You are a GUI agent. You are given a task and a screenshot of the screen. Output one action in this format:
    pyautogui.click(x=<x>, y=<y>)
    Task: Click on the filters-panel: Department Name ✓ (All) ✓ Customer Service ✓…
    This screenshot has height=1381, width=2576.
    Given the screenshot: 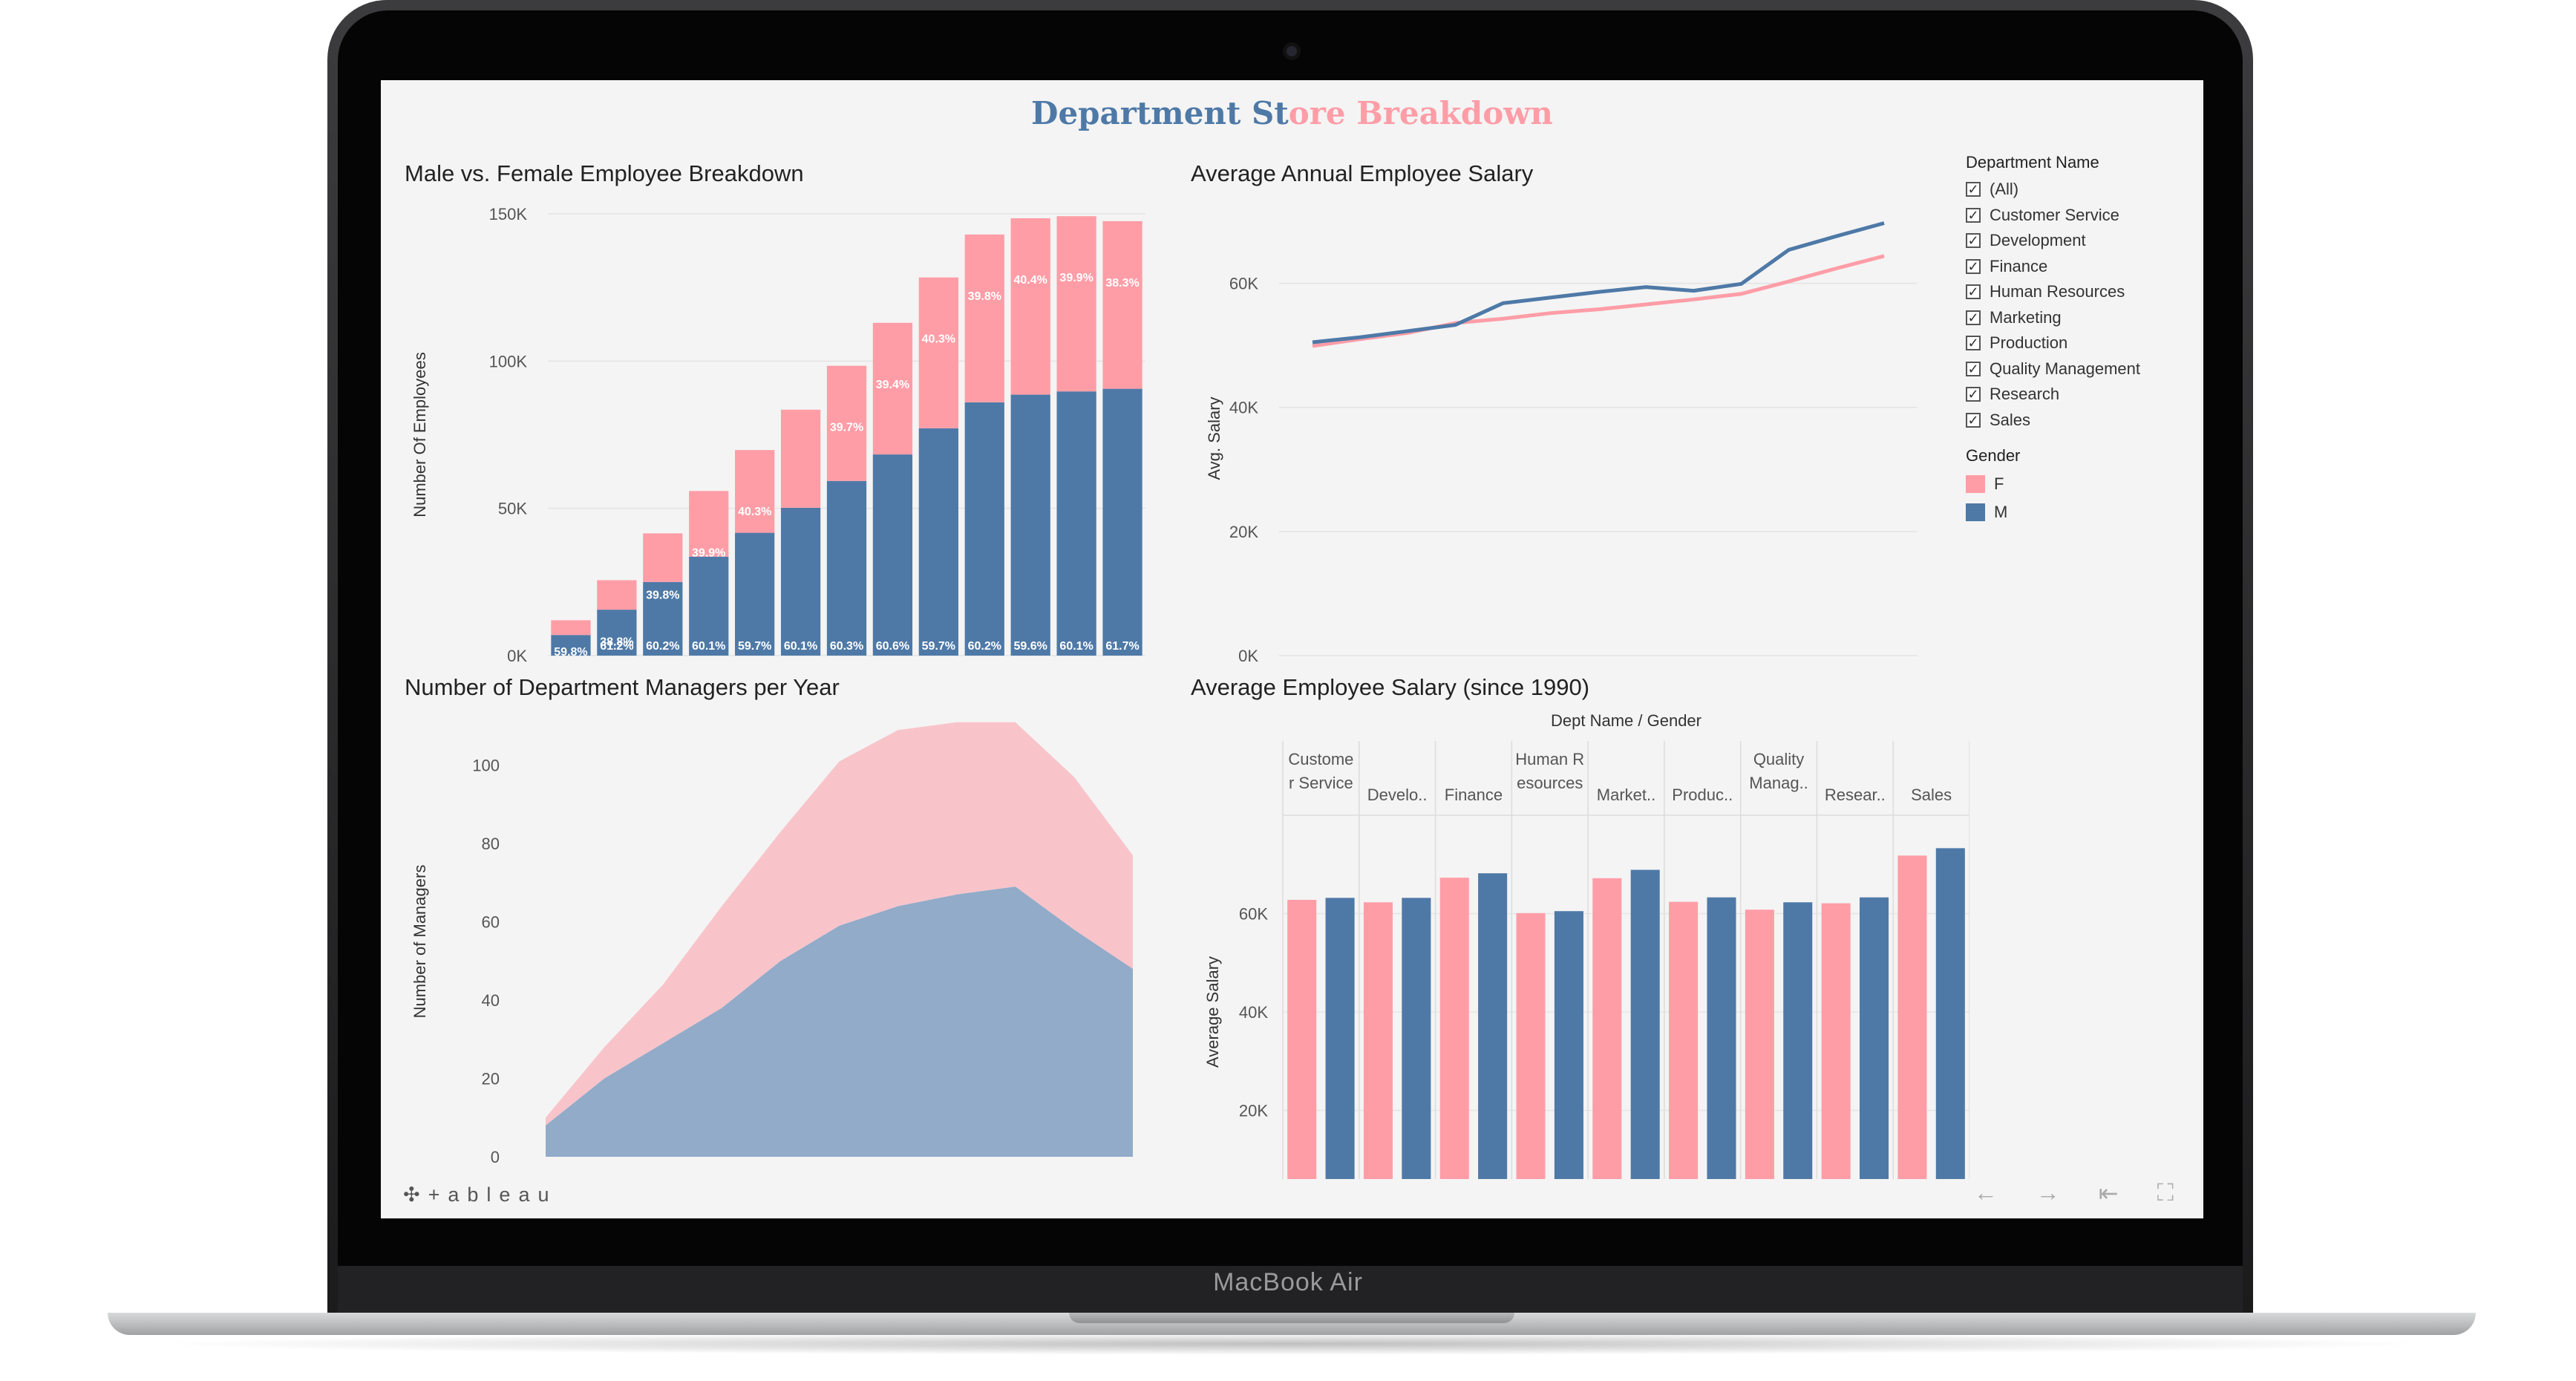 What is the action you would take?
    pyautogui.click(x=2053, y=339)
    